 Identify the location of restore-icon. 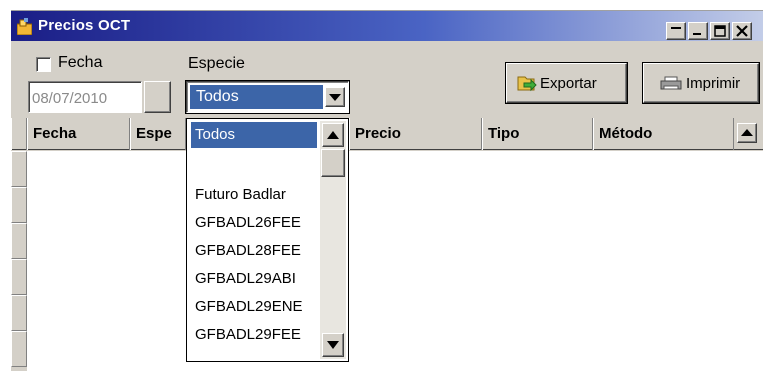
(697, 34).